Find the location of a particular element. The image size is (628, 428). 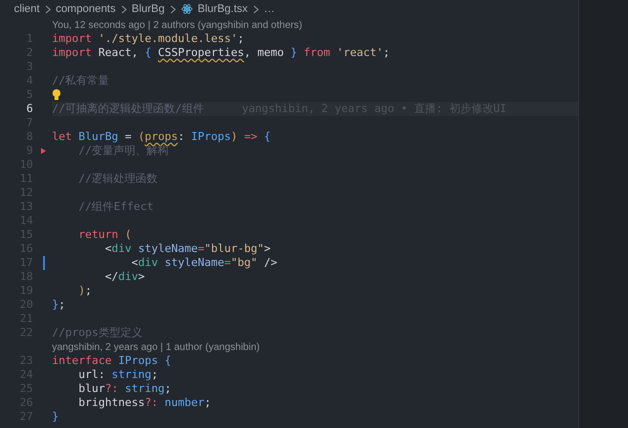

codelens-blame: You, 12 seconds ago | 2 authors (yangshibin and others) is located at coordinates (177, 25).